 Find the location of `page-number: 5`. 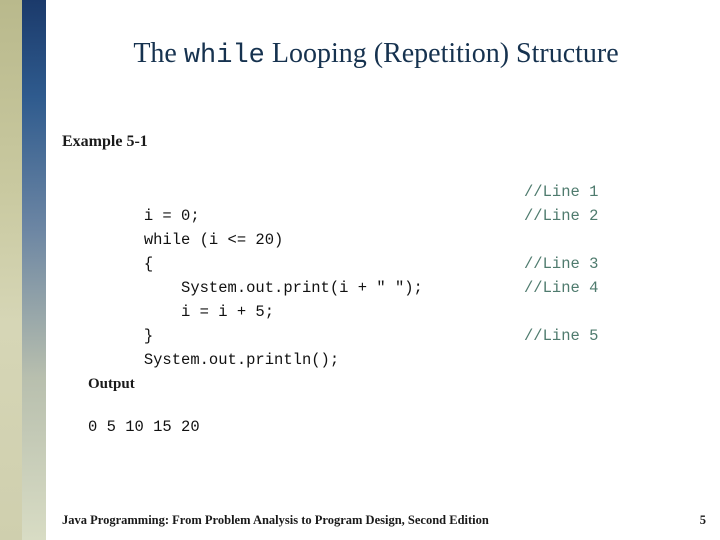

page-number: 5 is located at coordinates (702, 520).